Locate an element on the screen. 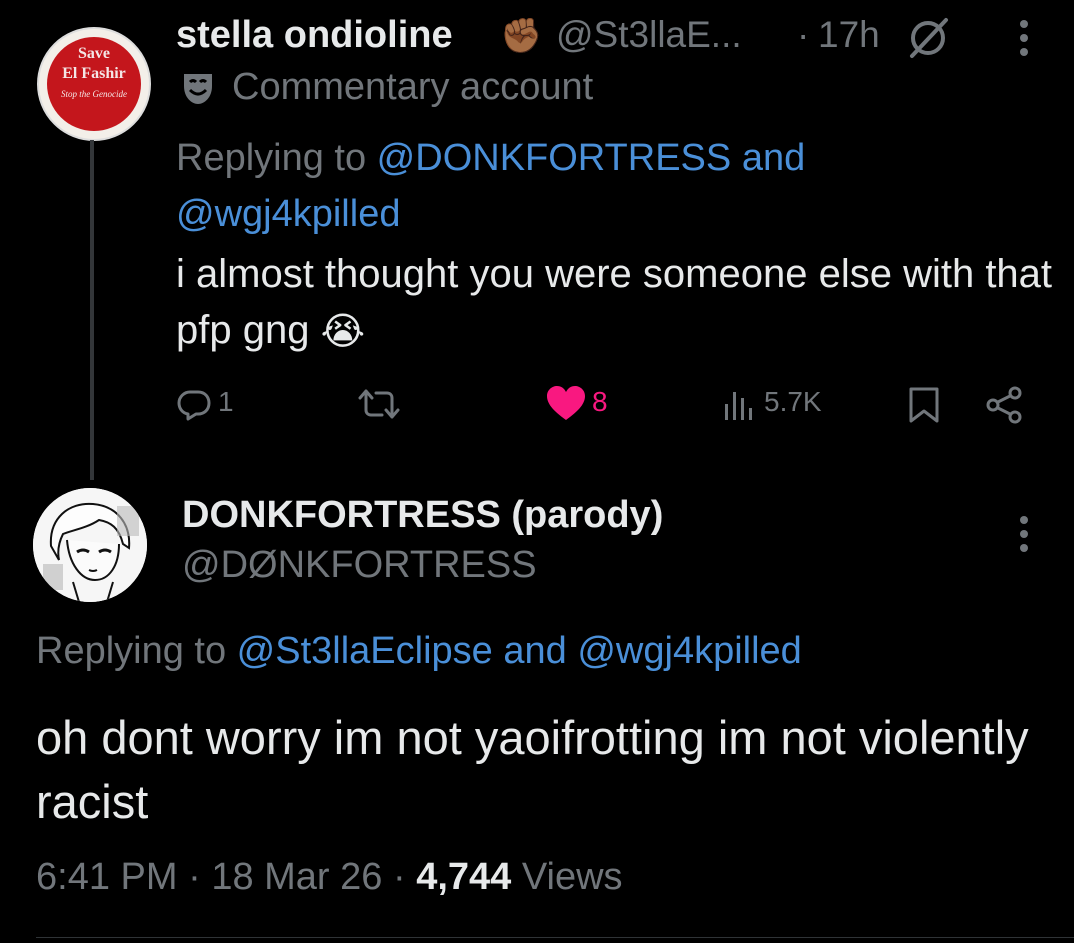 Image resolution: width=1074 pixels, height=943 pixels. account-label: Commentary account is located at coordinates (413, 87).